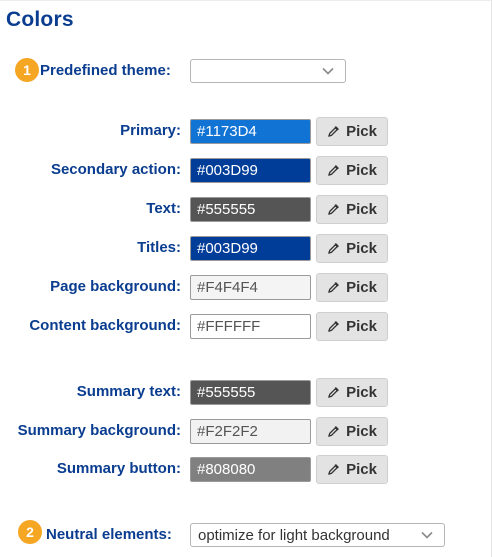 Image resolution: width=492 pixels, height=557 pixels. I want to click on titles-pick-button: Pick, so click(352, 248).